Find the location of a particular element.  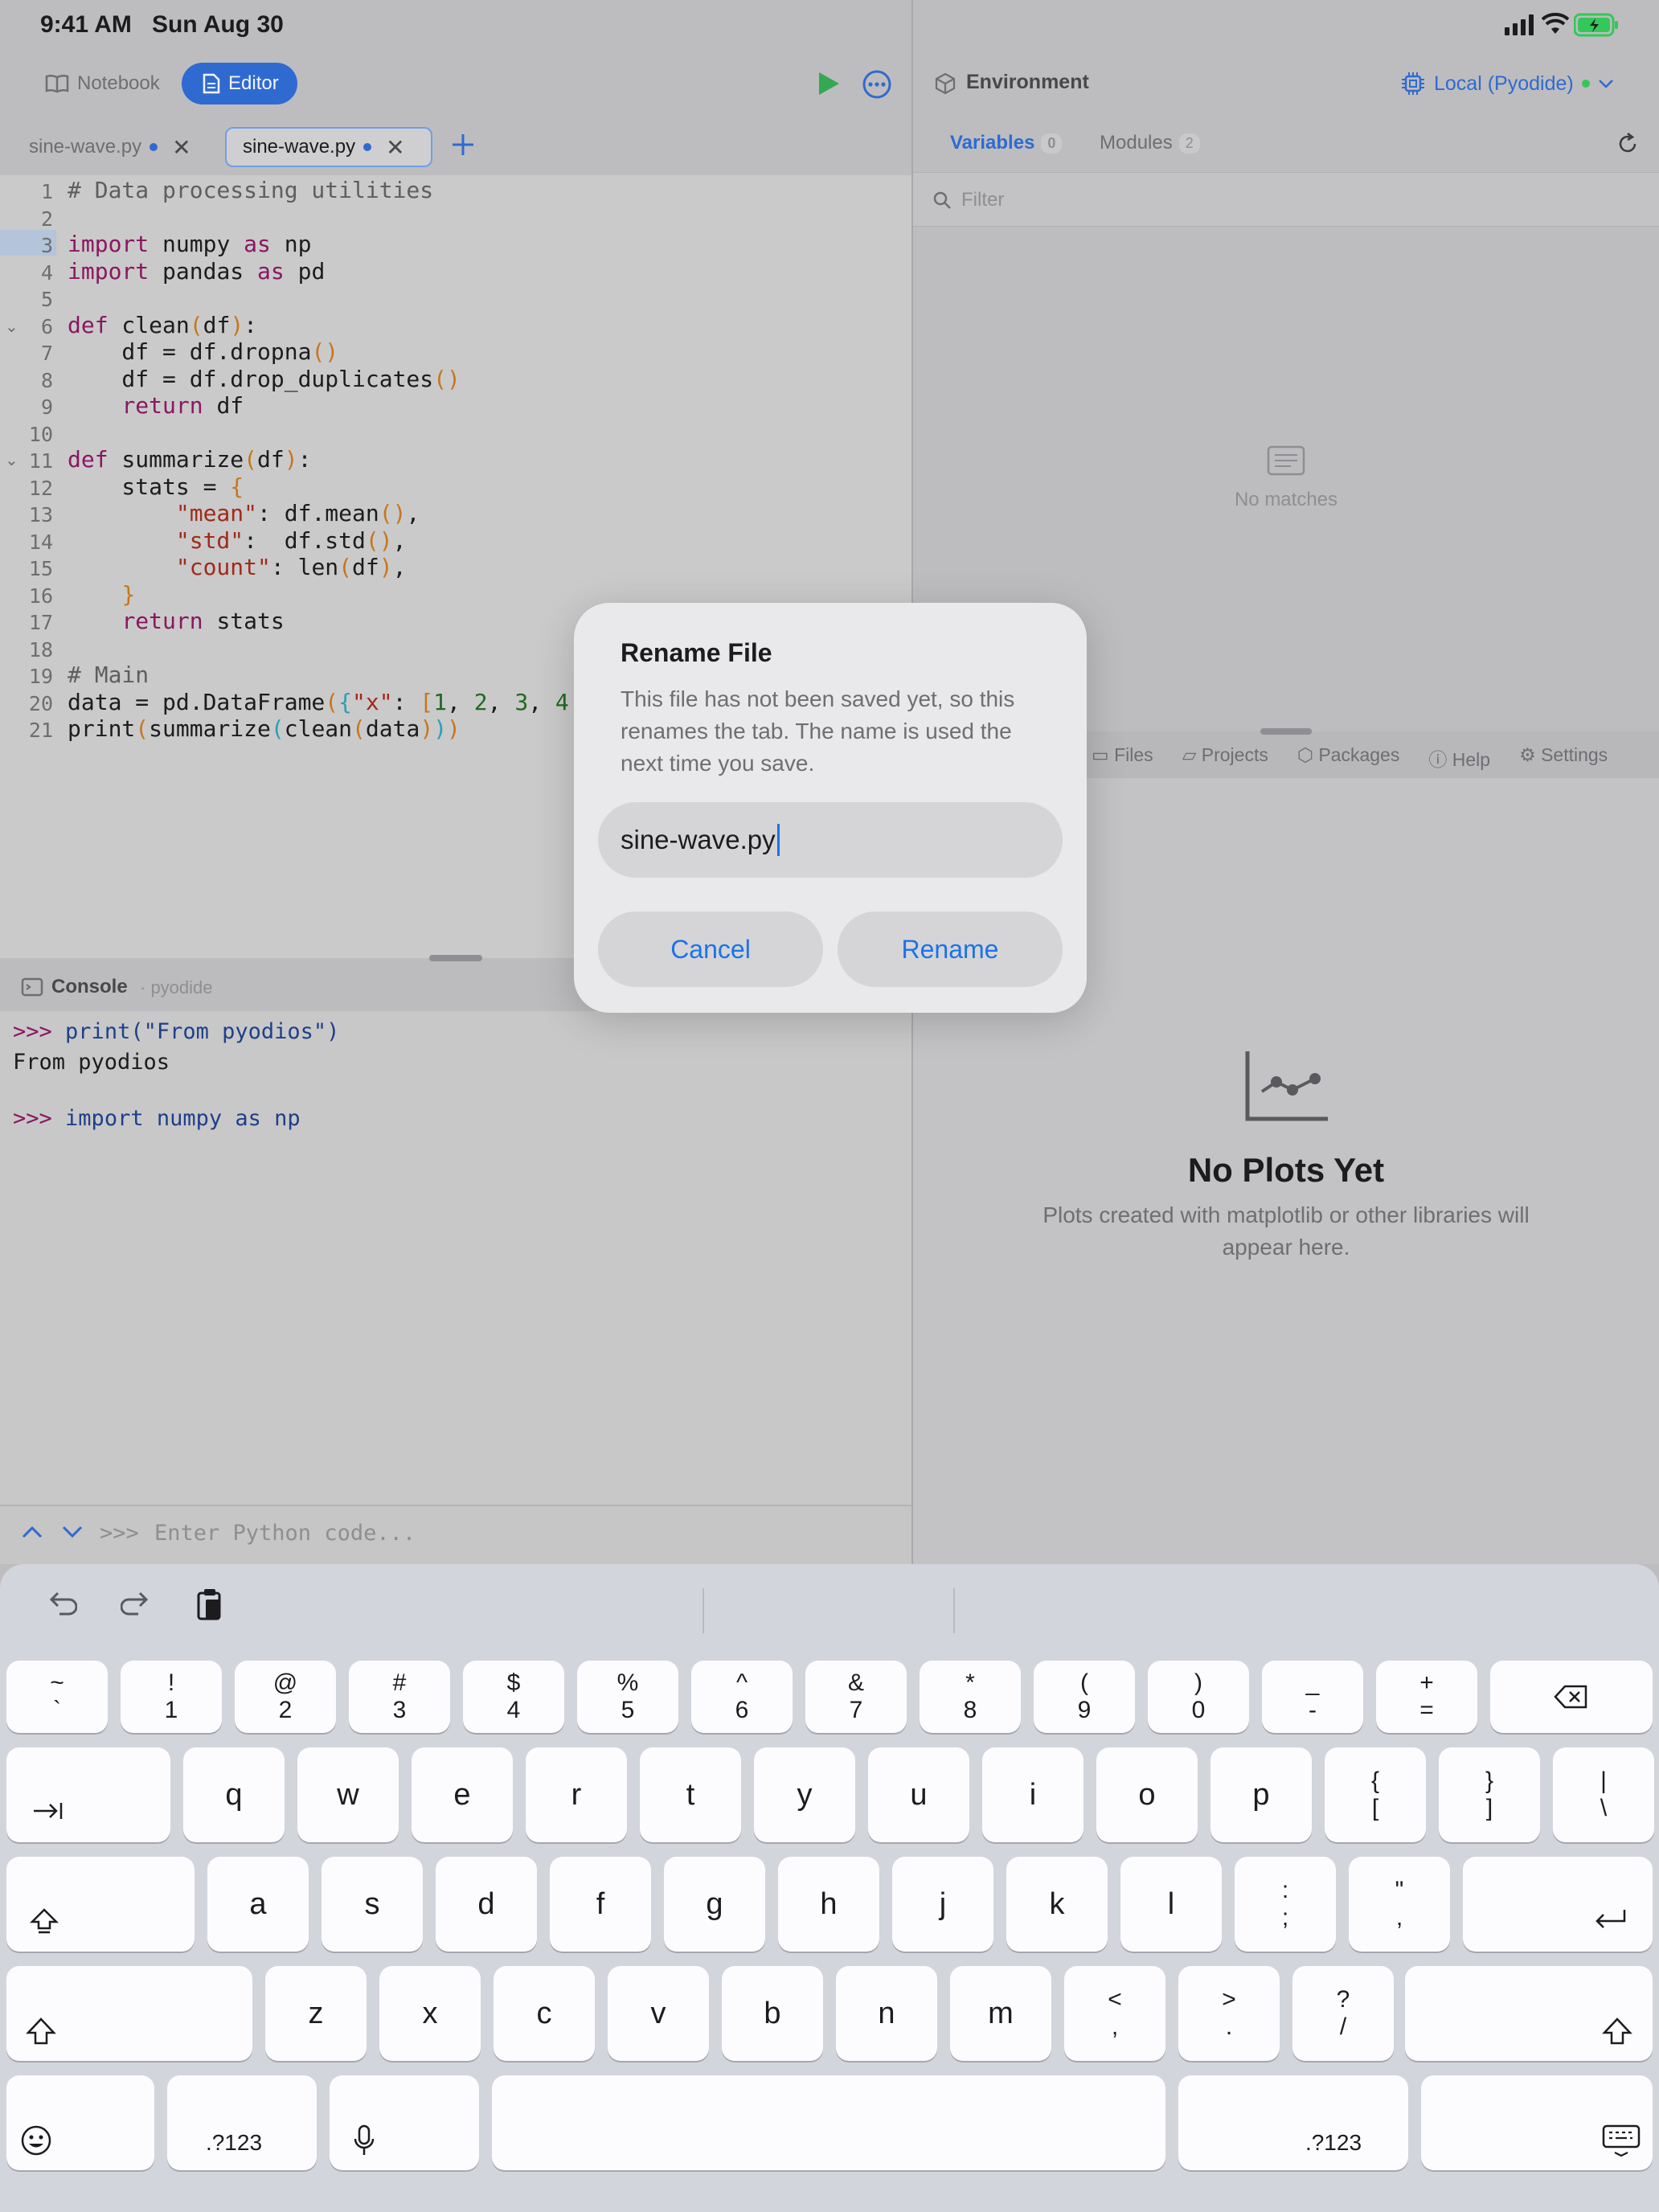

key-;: :; is located at coordinates (1285, 1904).